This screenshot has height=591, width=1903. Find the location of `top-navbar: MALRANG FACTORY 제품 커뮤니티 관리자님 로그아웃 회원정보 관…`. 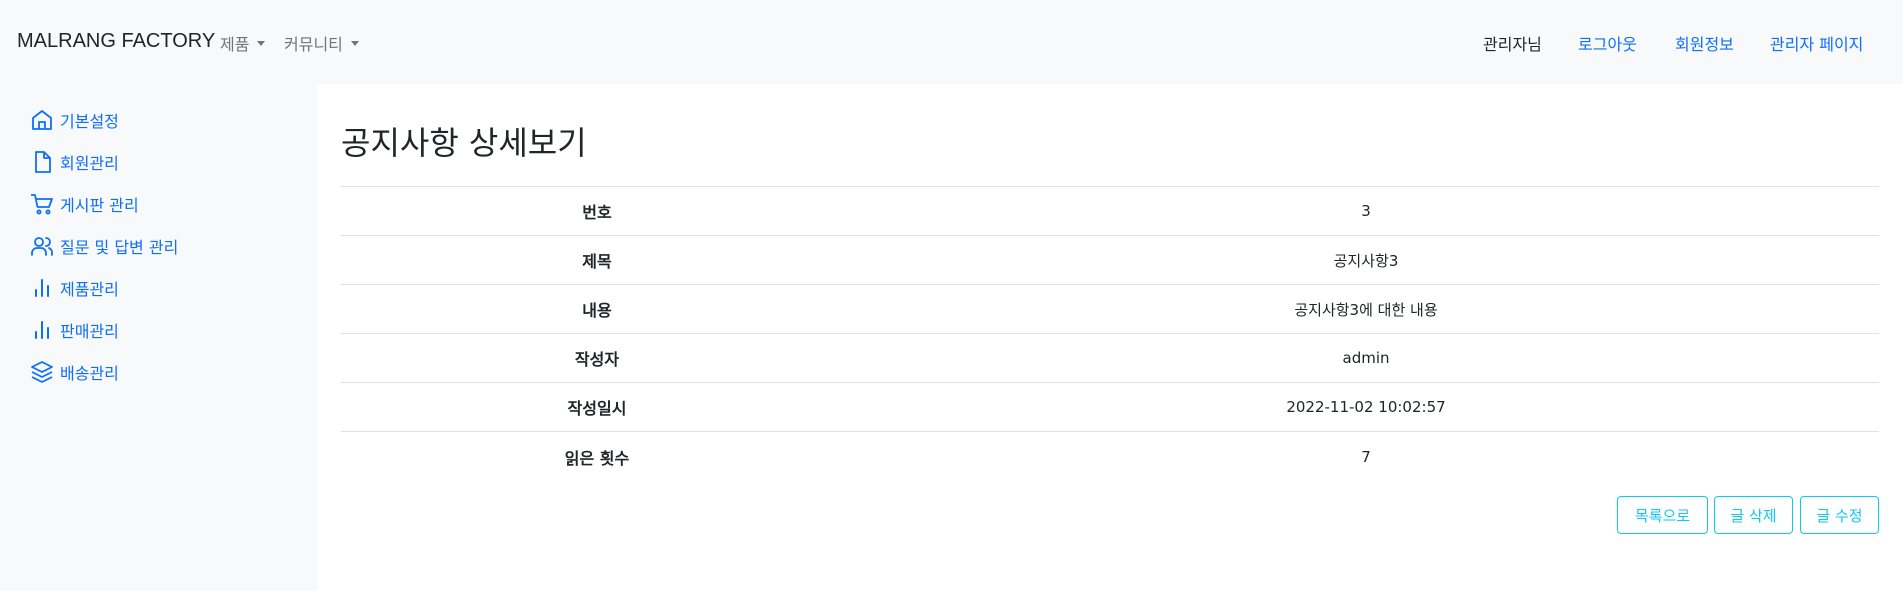

top-navbar: MALRANG FACTORY 제품 커뮤니티 관리자님 로그아웃 회원정보 관… is located at coordinates (951, 42).